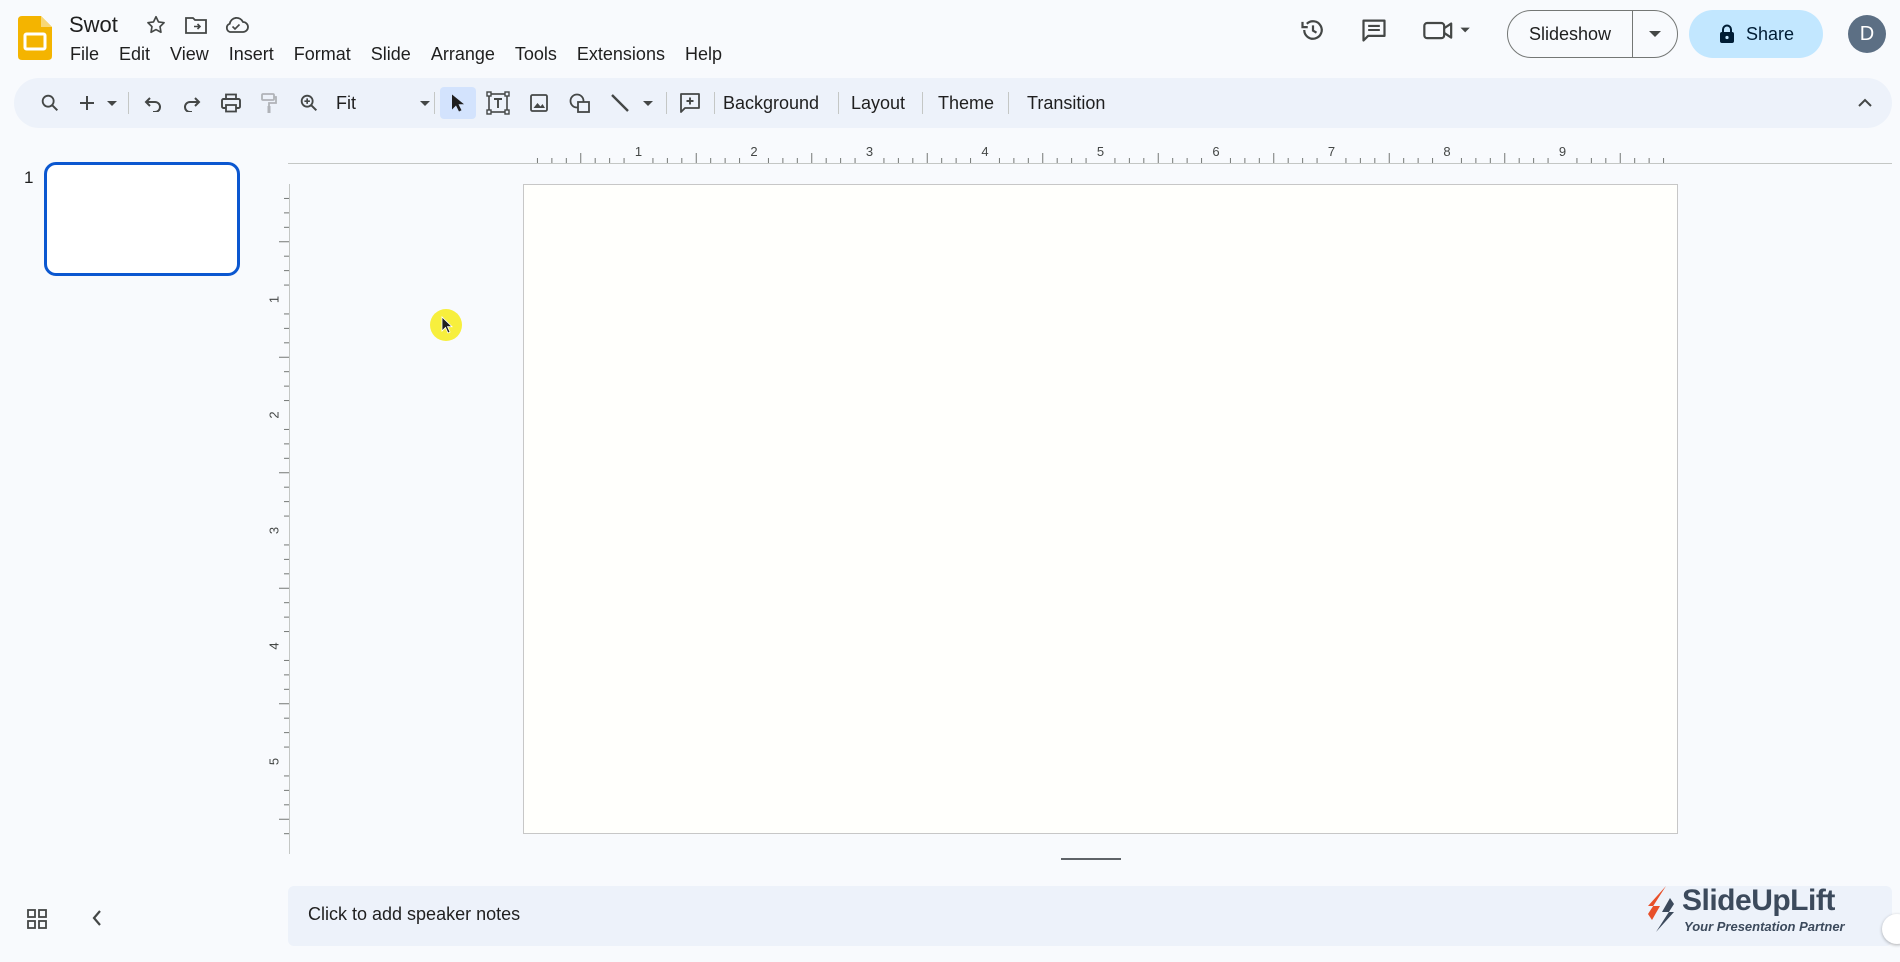  I want to click on menu-format: Format, so click(322, 54).